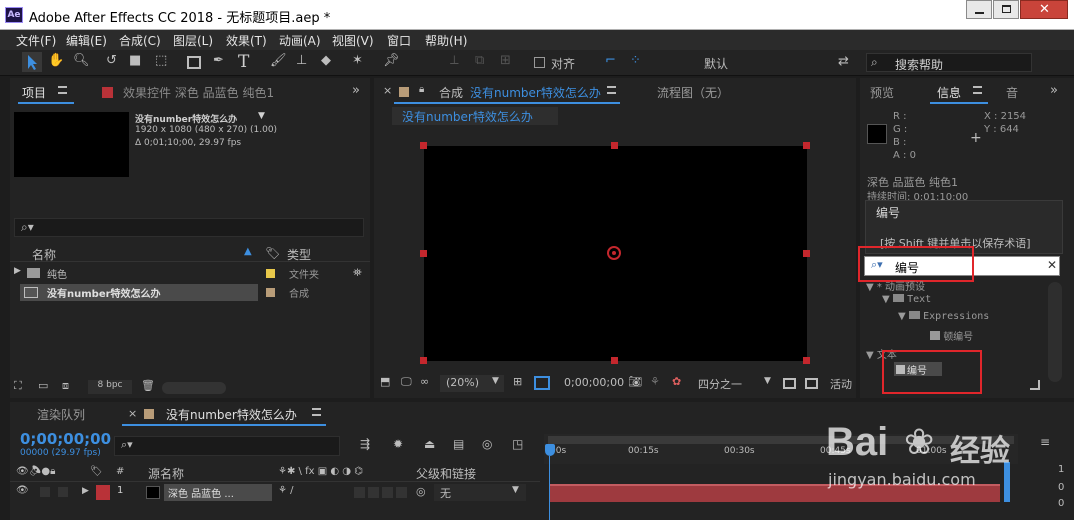 This screenshot has width=1074, height=520. Describe the element at coordinates (148, 385) in the screenshot. I see `trash-icon: 🗑︎` at that location.